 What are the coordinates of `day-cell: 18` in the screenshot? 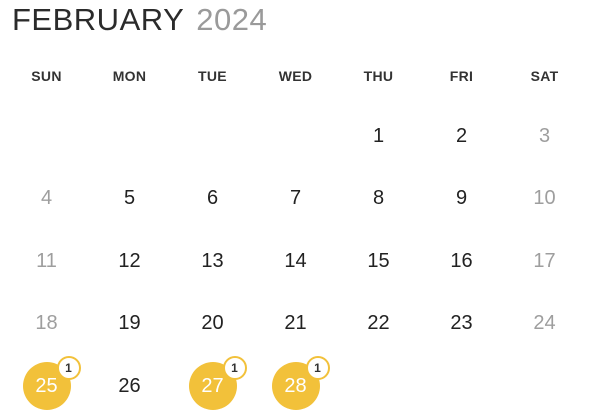 It's located at (46, 324).